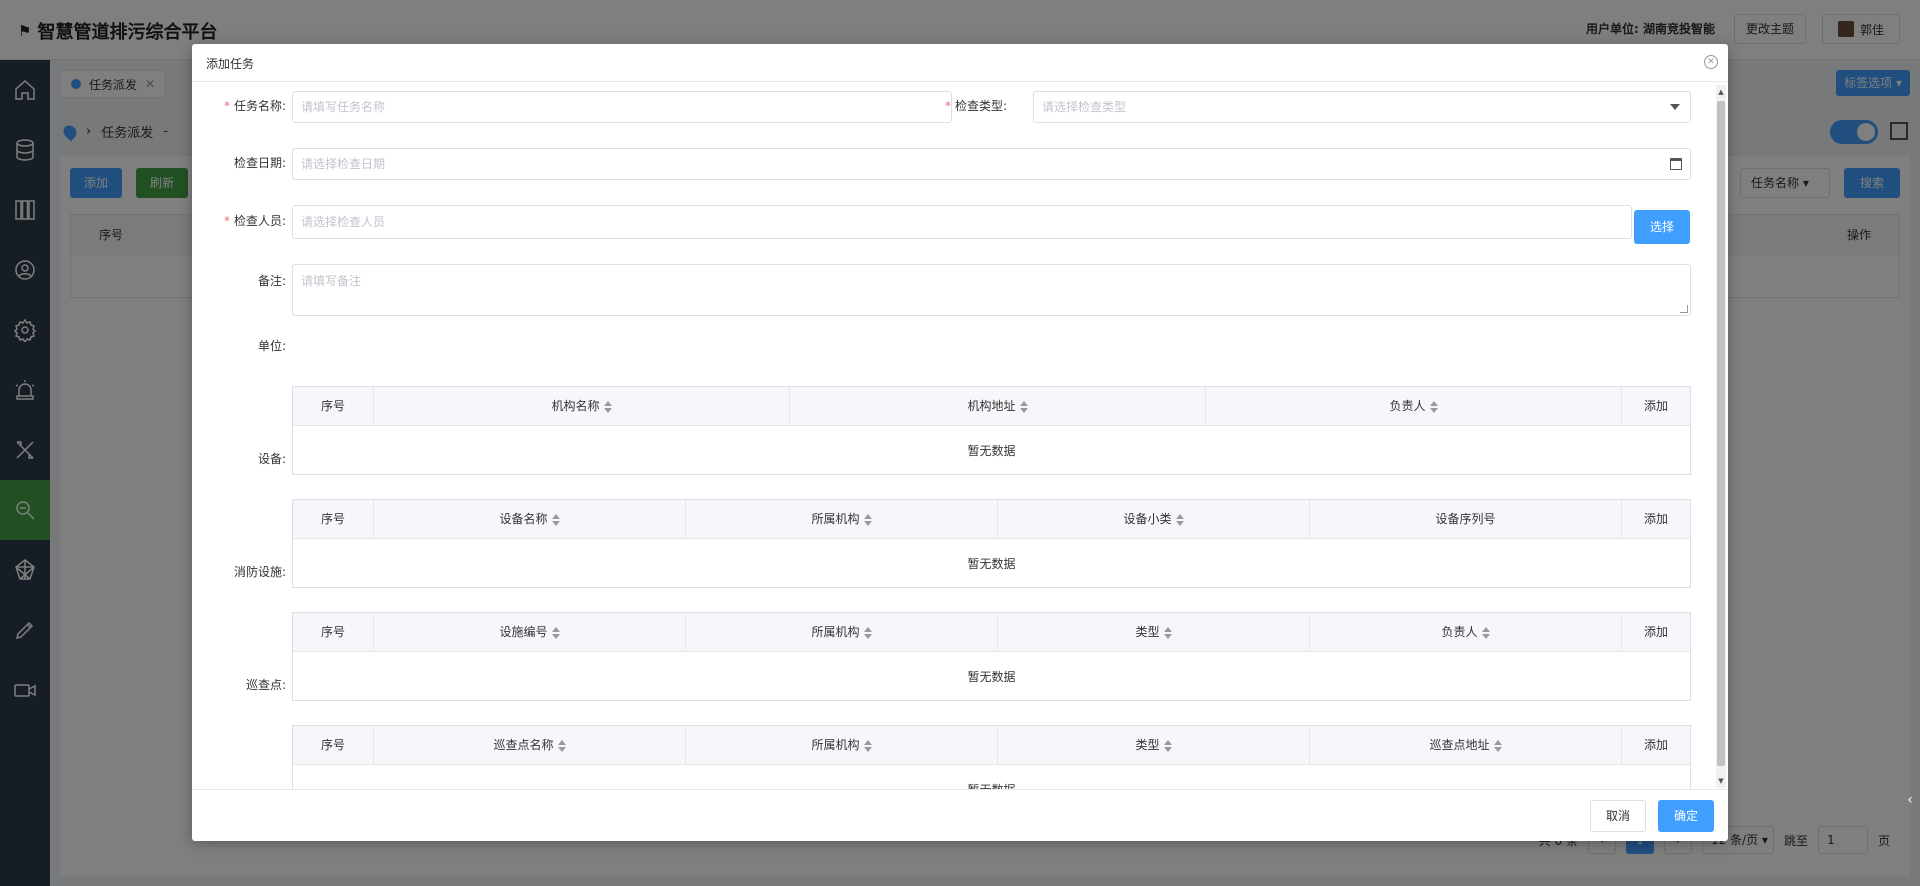 The height and width of the screenshot is (886, 1920). What do you see at coordinates (1466, 745) in the screenshot?
I see `column-header: 巡查点地址` at bounding box center [1466, 745].